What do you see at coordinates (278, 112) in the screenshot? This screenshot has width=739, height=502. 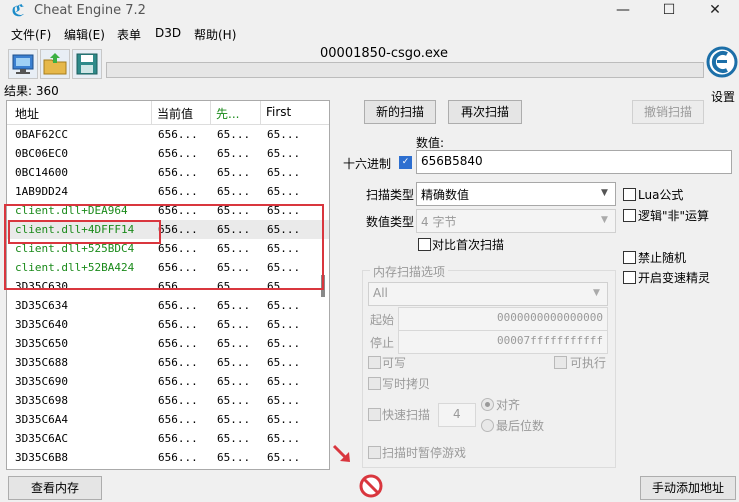 I see `column-first: First` at bounding box center [278, 112].